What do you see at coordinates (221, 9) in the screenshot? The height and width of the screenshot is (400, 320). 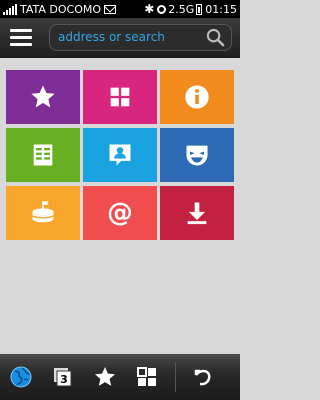 I see `clock: 01:15` at bounding box center [221, 9].